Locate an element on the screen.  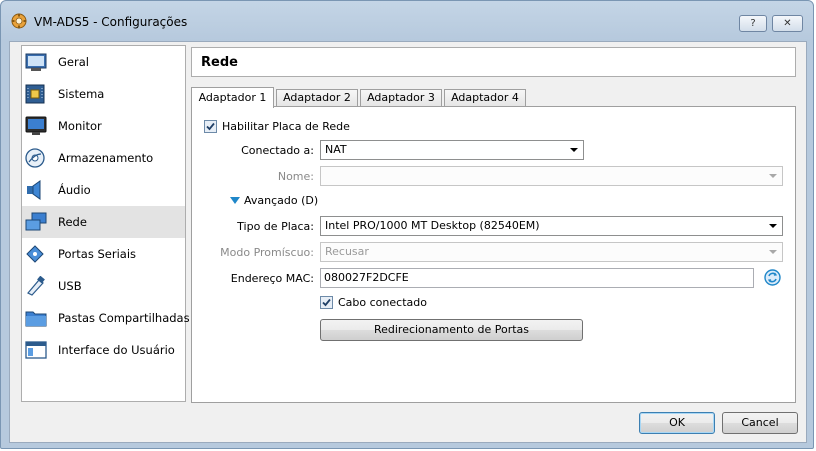
attached-to-label: Conectado a: is located at coordinates (277, 150).